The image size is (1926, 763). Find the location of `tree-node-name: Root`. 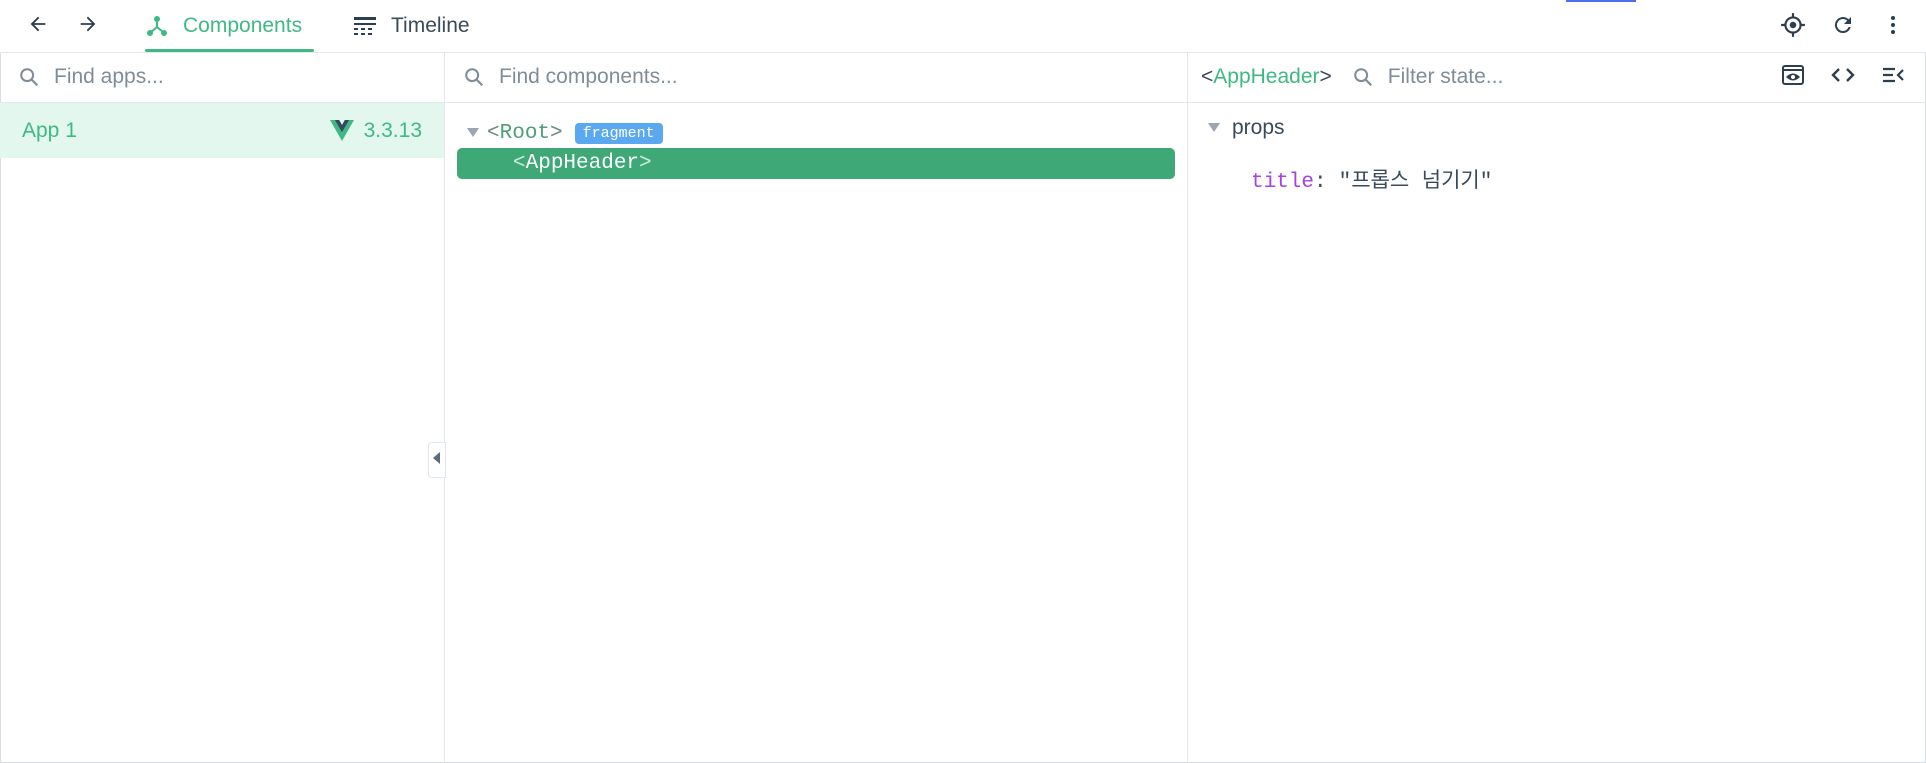

tree-node-name: Root is located at coordinates (525, 133).